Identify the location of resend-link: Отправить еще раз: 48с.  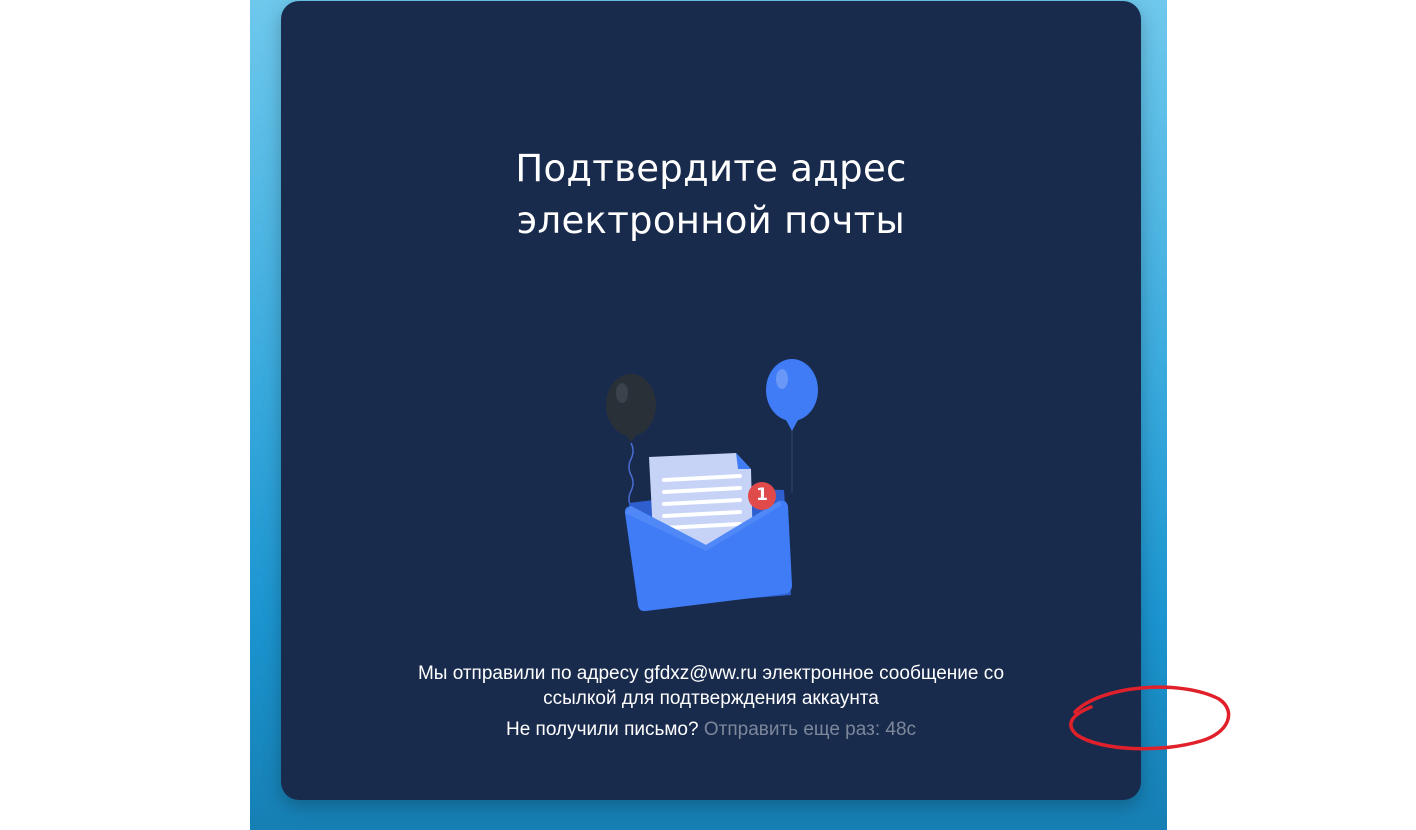
(810, 729).